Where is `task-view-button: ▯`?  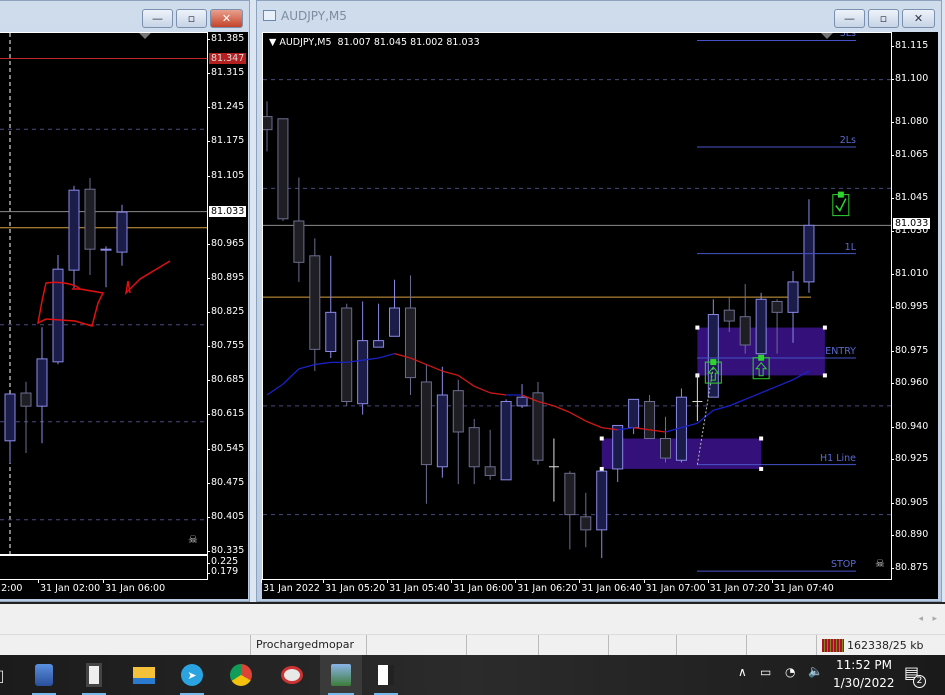
task-view-button: ▯ is located at coordinates (10, 675).